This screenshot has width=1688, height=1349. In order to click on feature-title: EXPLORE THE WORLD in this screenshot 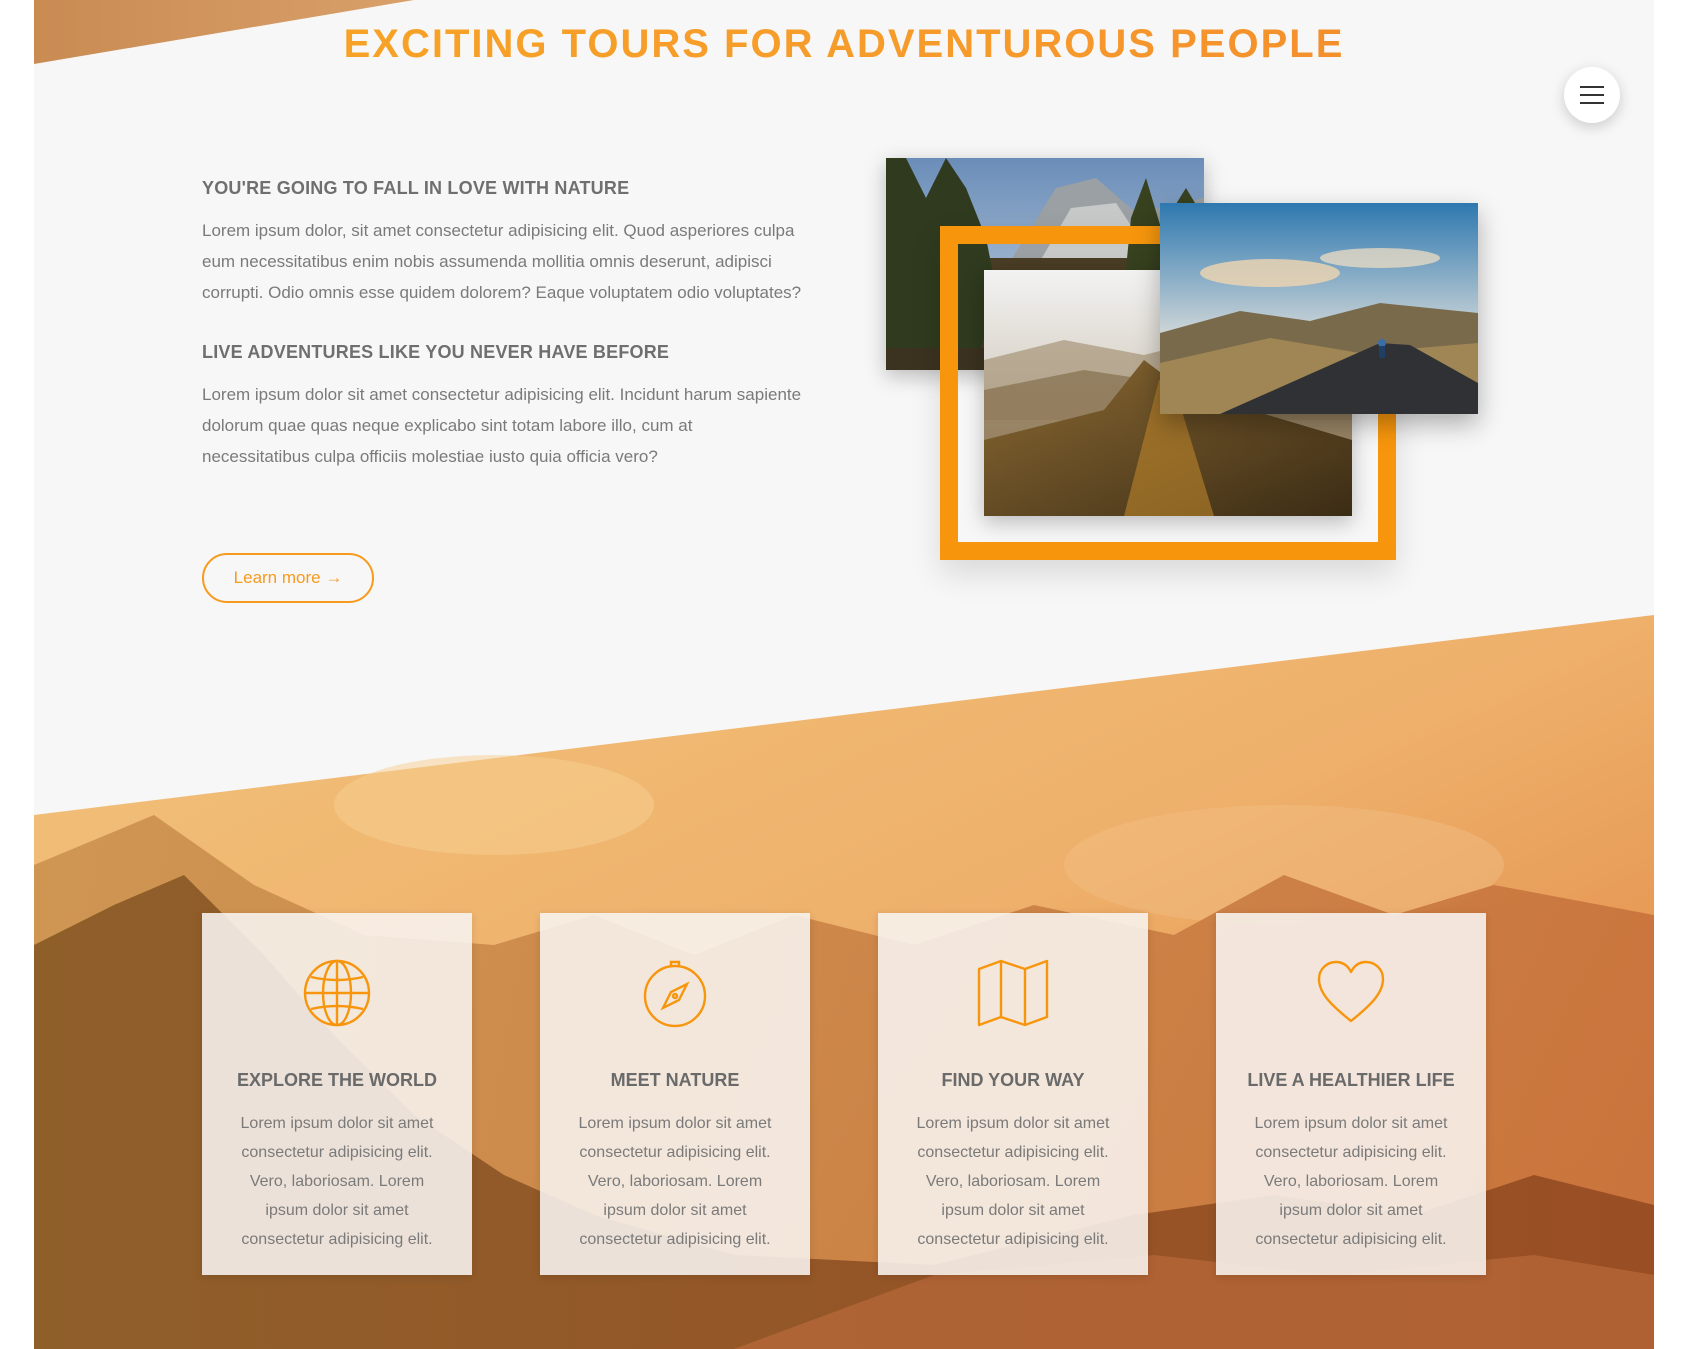, I will do `click(336, 1080)`.